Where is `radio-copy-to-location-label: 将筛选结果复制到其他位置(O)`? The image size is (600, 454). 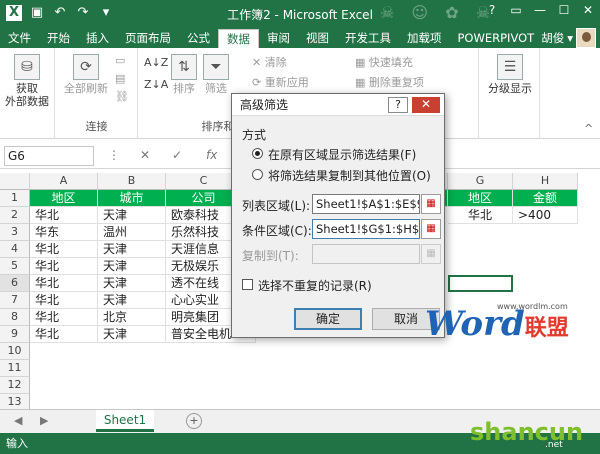
radio-copy-to-location-label: 将筛选结果复制到其他位置(O) is located at coordinates (349, 175).